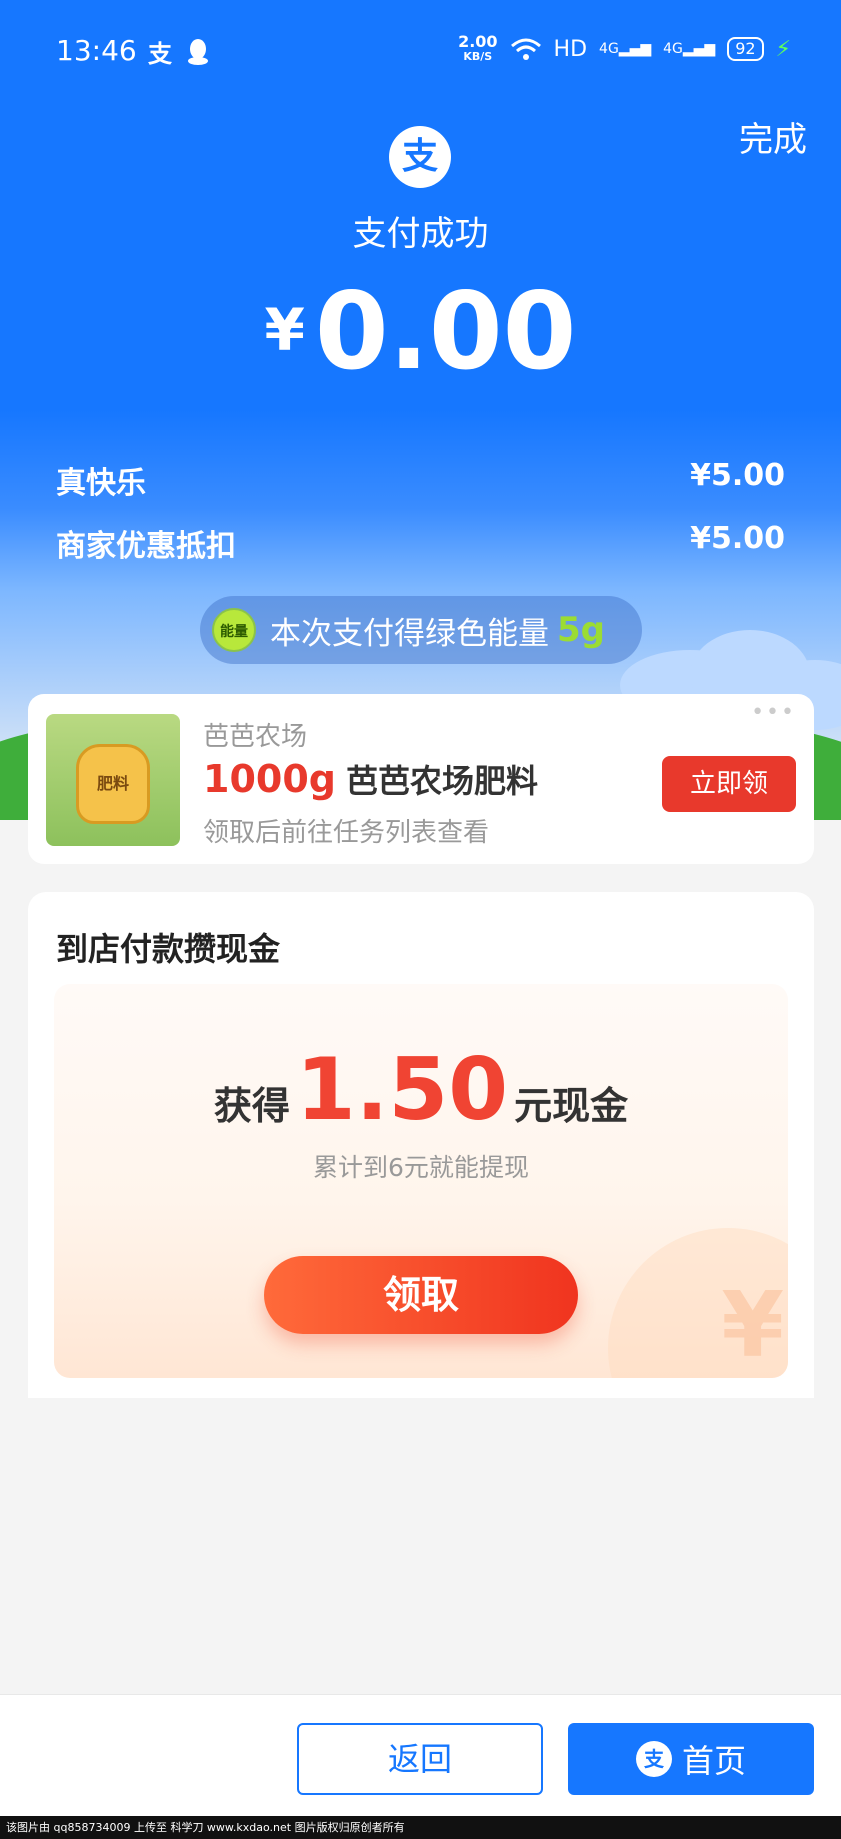 This screenshot has width=841, height=1839. Describe the element at coordinates (346, 833) in the screenshot. I see `farm-reward-subtitle: 领取后前往任务列表查看` at that location.